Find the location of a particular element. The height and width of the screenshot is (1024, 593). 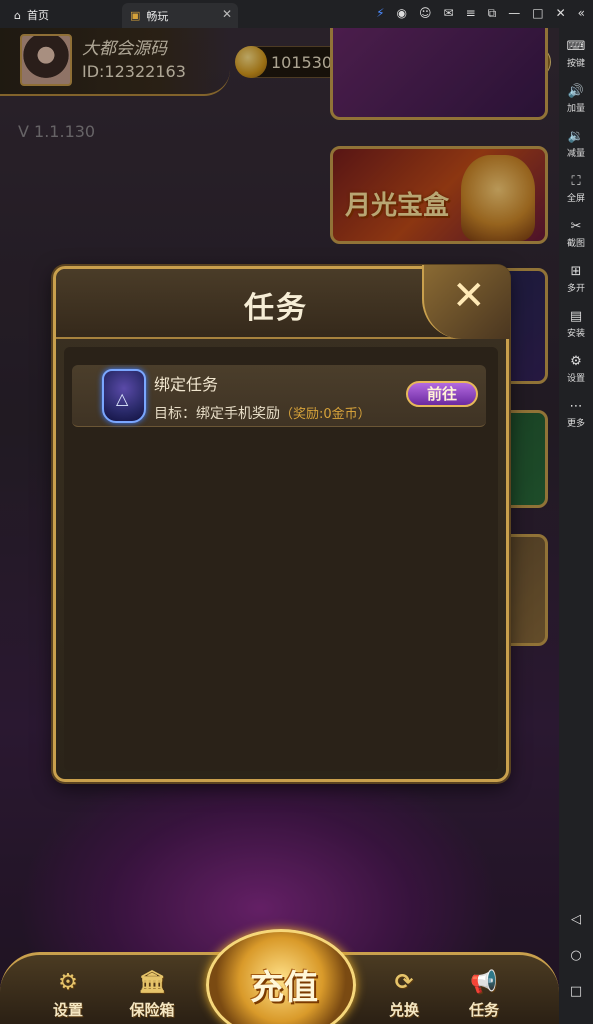

home-tab: ⌂ 首页 is located at coordinates (31, 15).